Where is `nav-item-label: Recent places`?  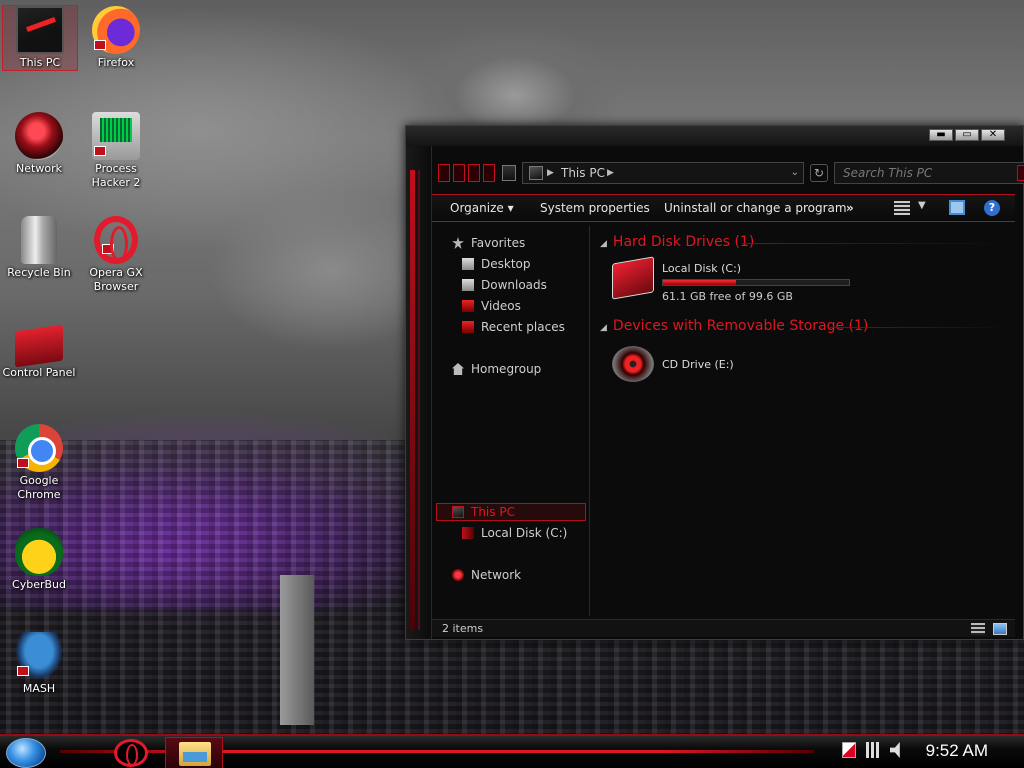 nav-item-label: Recent places is located at coordinates (523, 327).